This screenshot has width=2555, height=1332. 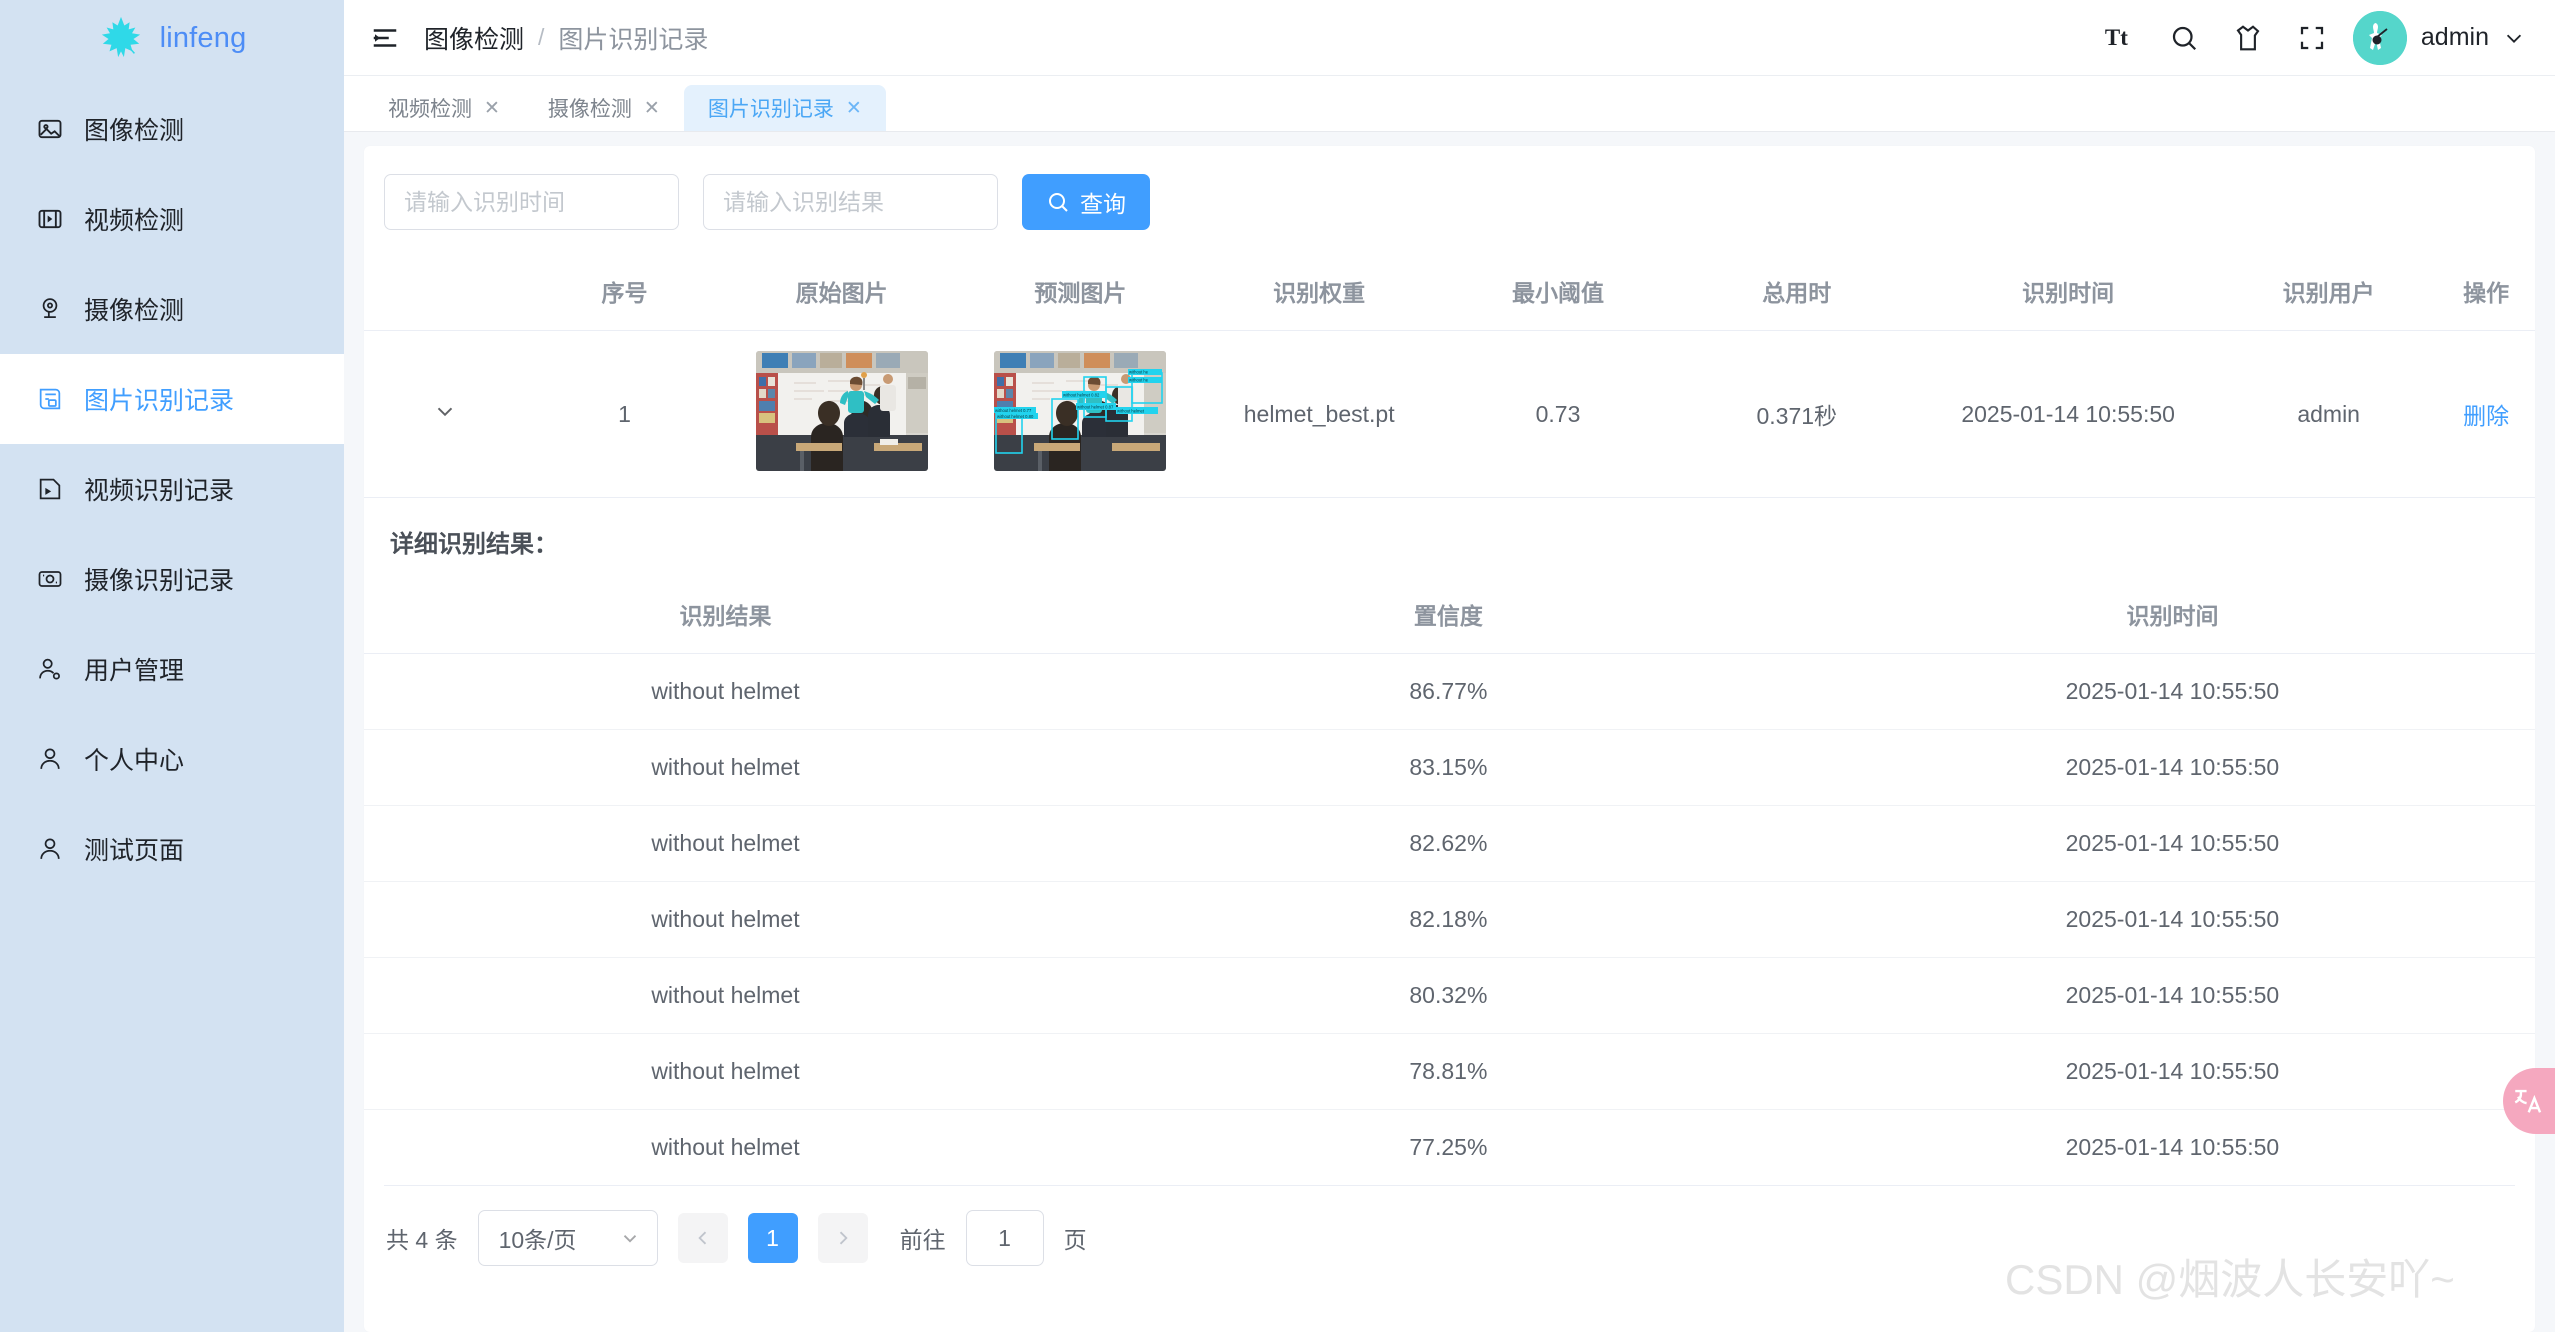 What do you see at coordinates (2116, 37) in the screenshot?
I see `font-size-glyph: Tt` at bounding box center [2116, 37].